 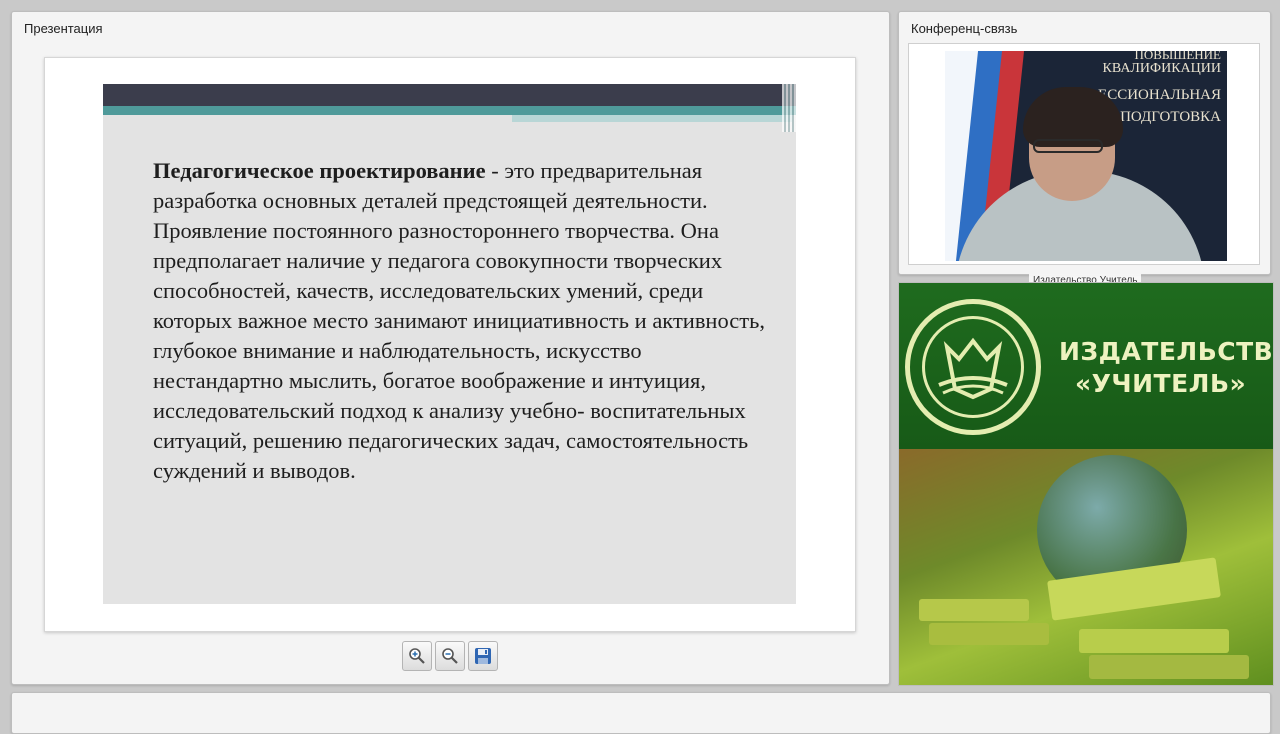 What do you see at coordinates (449, 110) in the screenshot?
I see `slide-accent-bar` at bounding box center [449, 110].